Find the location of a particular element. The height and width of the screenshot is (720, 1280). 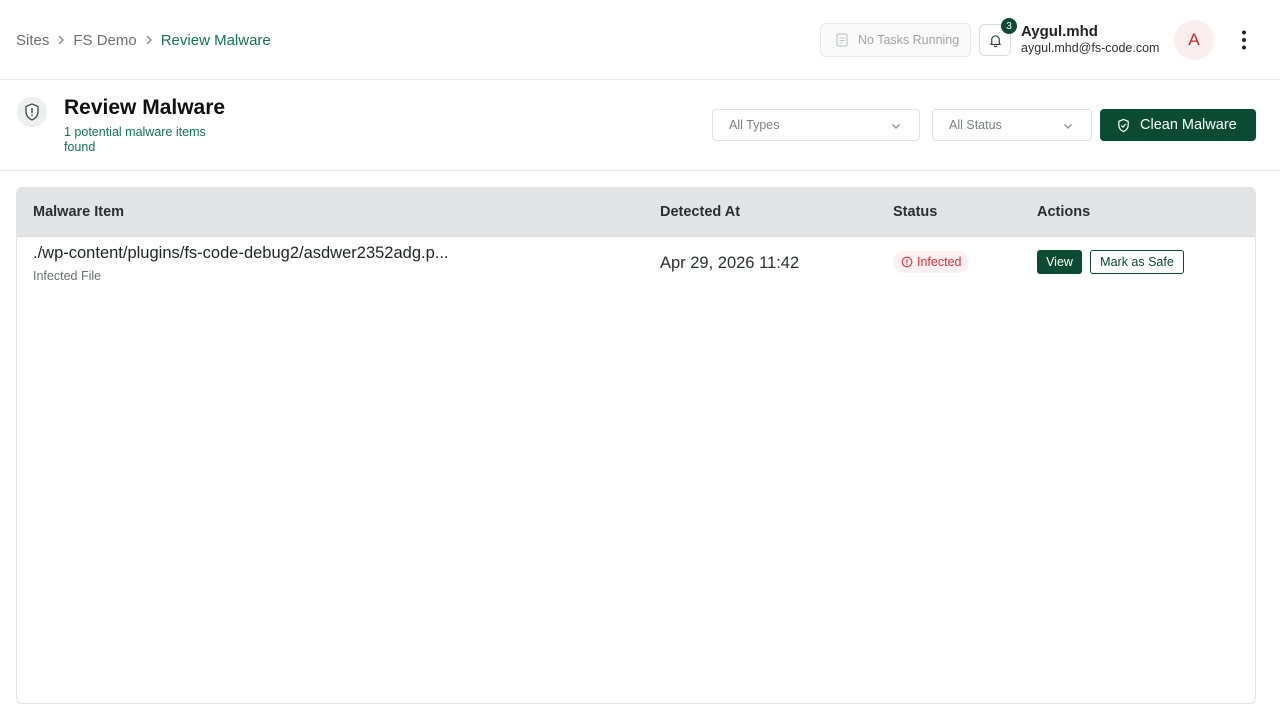

more-vertical-icon is located at coordinates (1244, 40).